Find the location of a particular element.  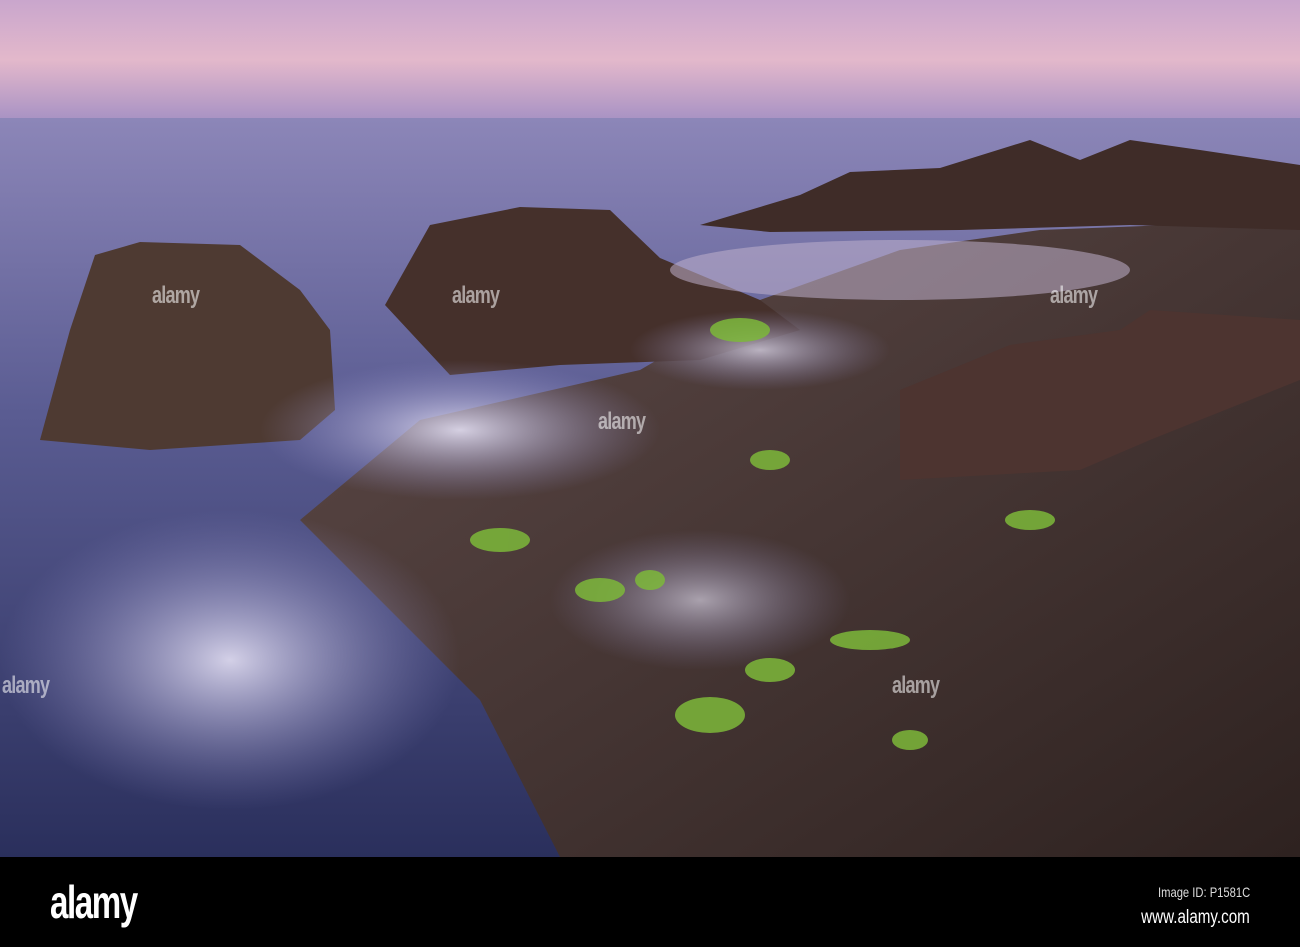

footer-bar: alamy Image ID: P1581C www.alamy.com is located at coordinates (650, 902).